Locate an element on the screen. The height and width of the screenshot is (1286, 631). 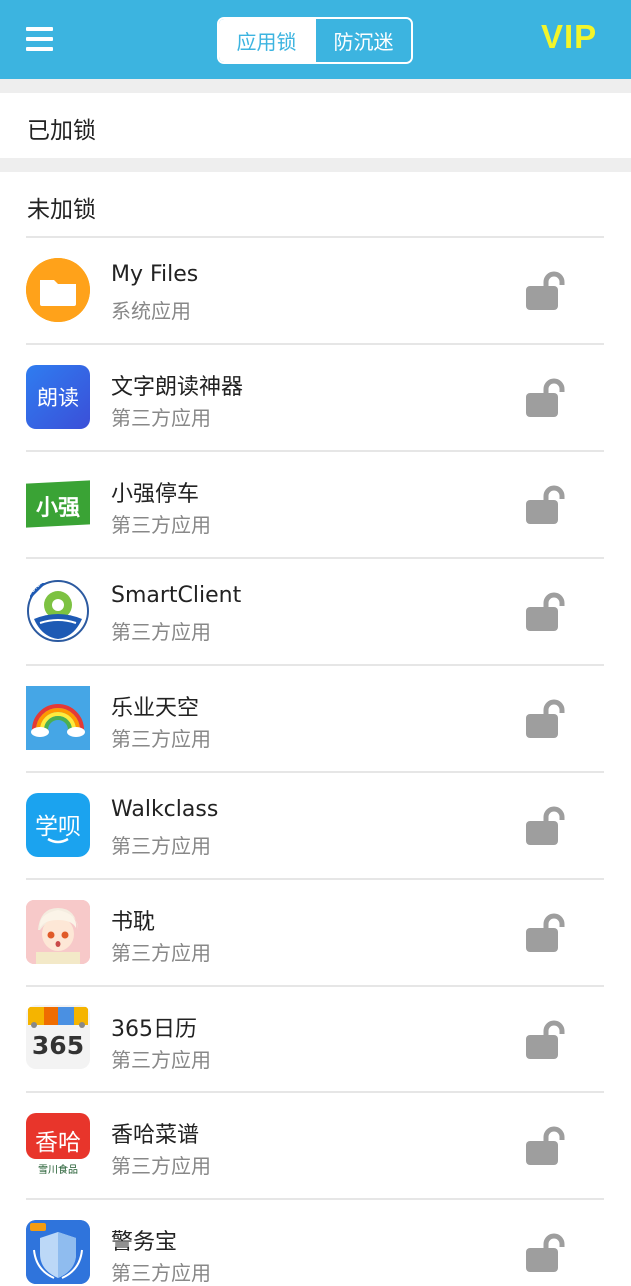
app-name: Walkclass is located at coordinates (165, 809).